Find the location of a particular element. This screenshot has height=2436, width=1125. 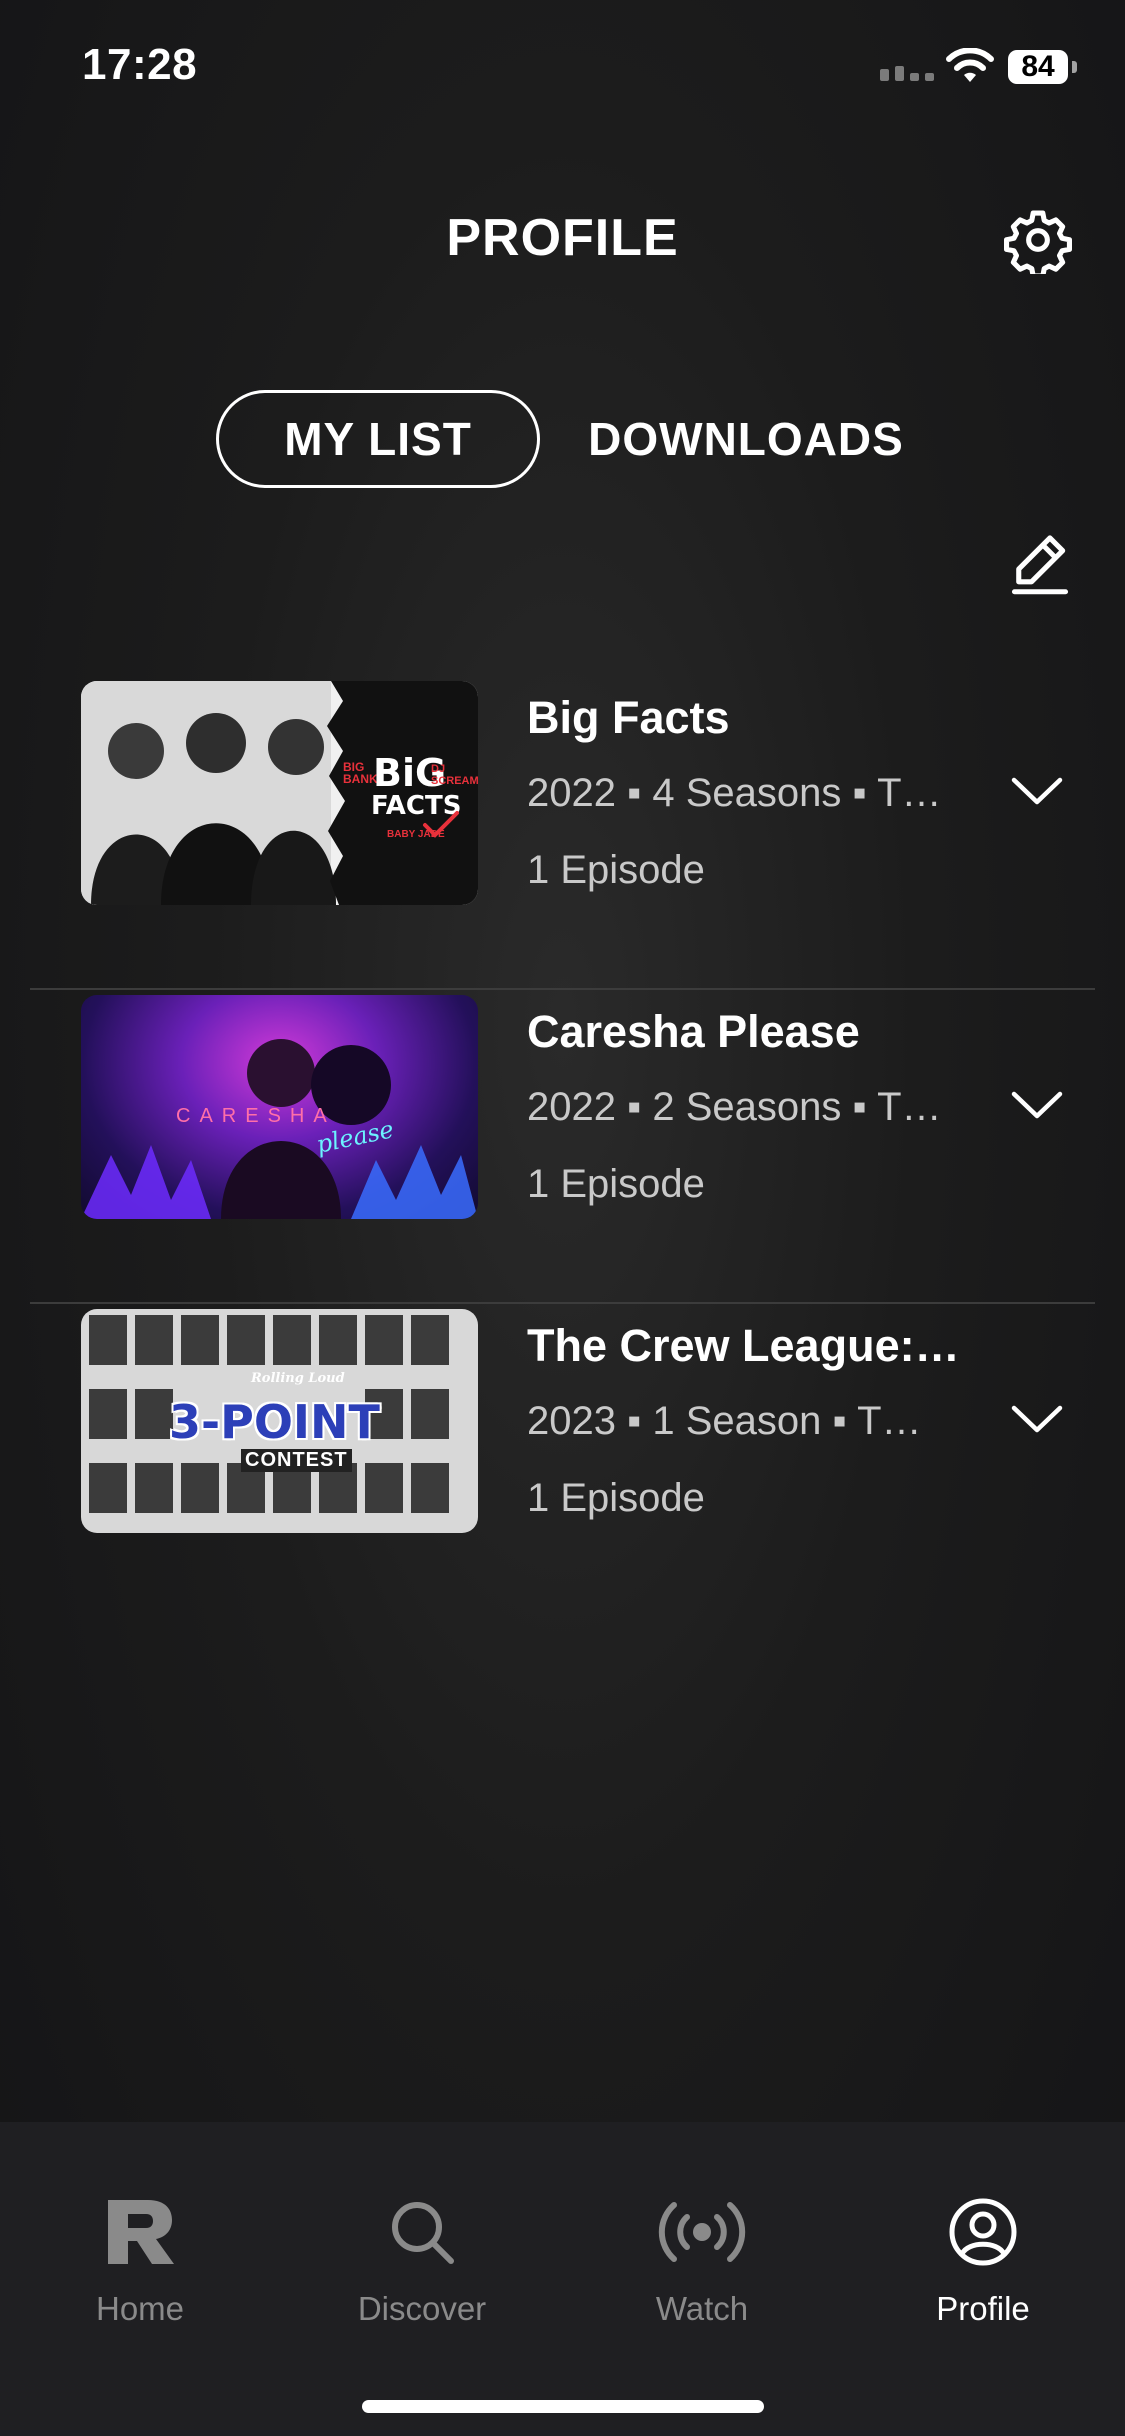

tab-my-list: MY LIST is located at coordinates (378, 439).